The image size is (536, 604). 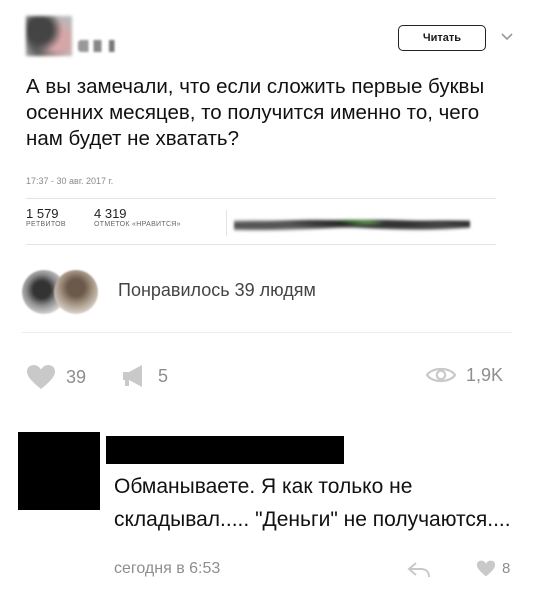 What do you see at coordinates (137, 217) in the screenshot?
I see `likes-stat: 4 319 ОТМЕТОК «НРАВИТСЯ»` at bounding box center [137, 217].